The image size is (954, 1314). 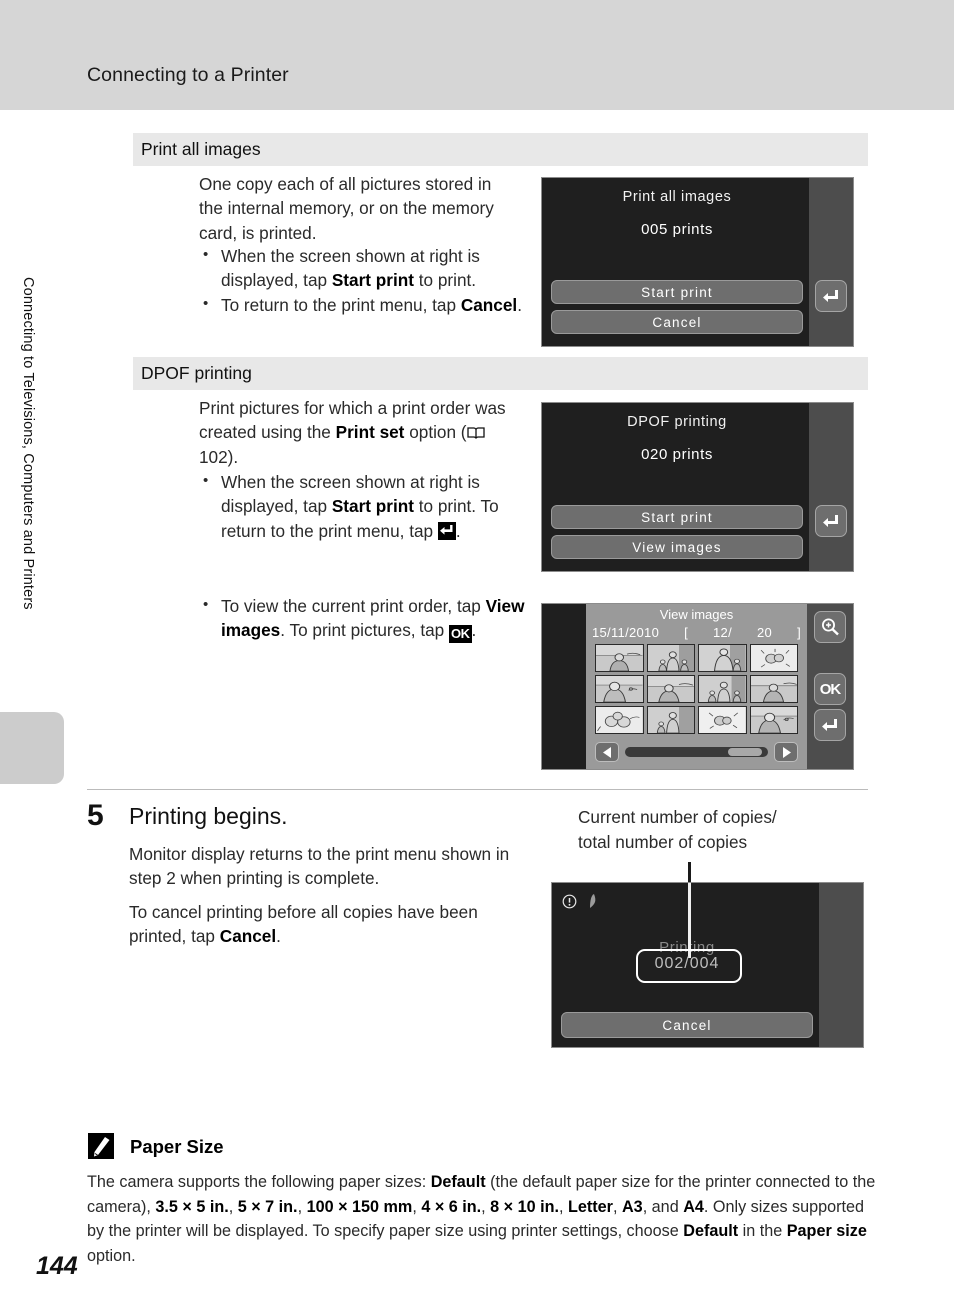 I want to click on camera-screen-printing-progress: Printing 002/004 Cancel, so click(x=707, y=965).